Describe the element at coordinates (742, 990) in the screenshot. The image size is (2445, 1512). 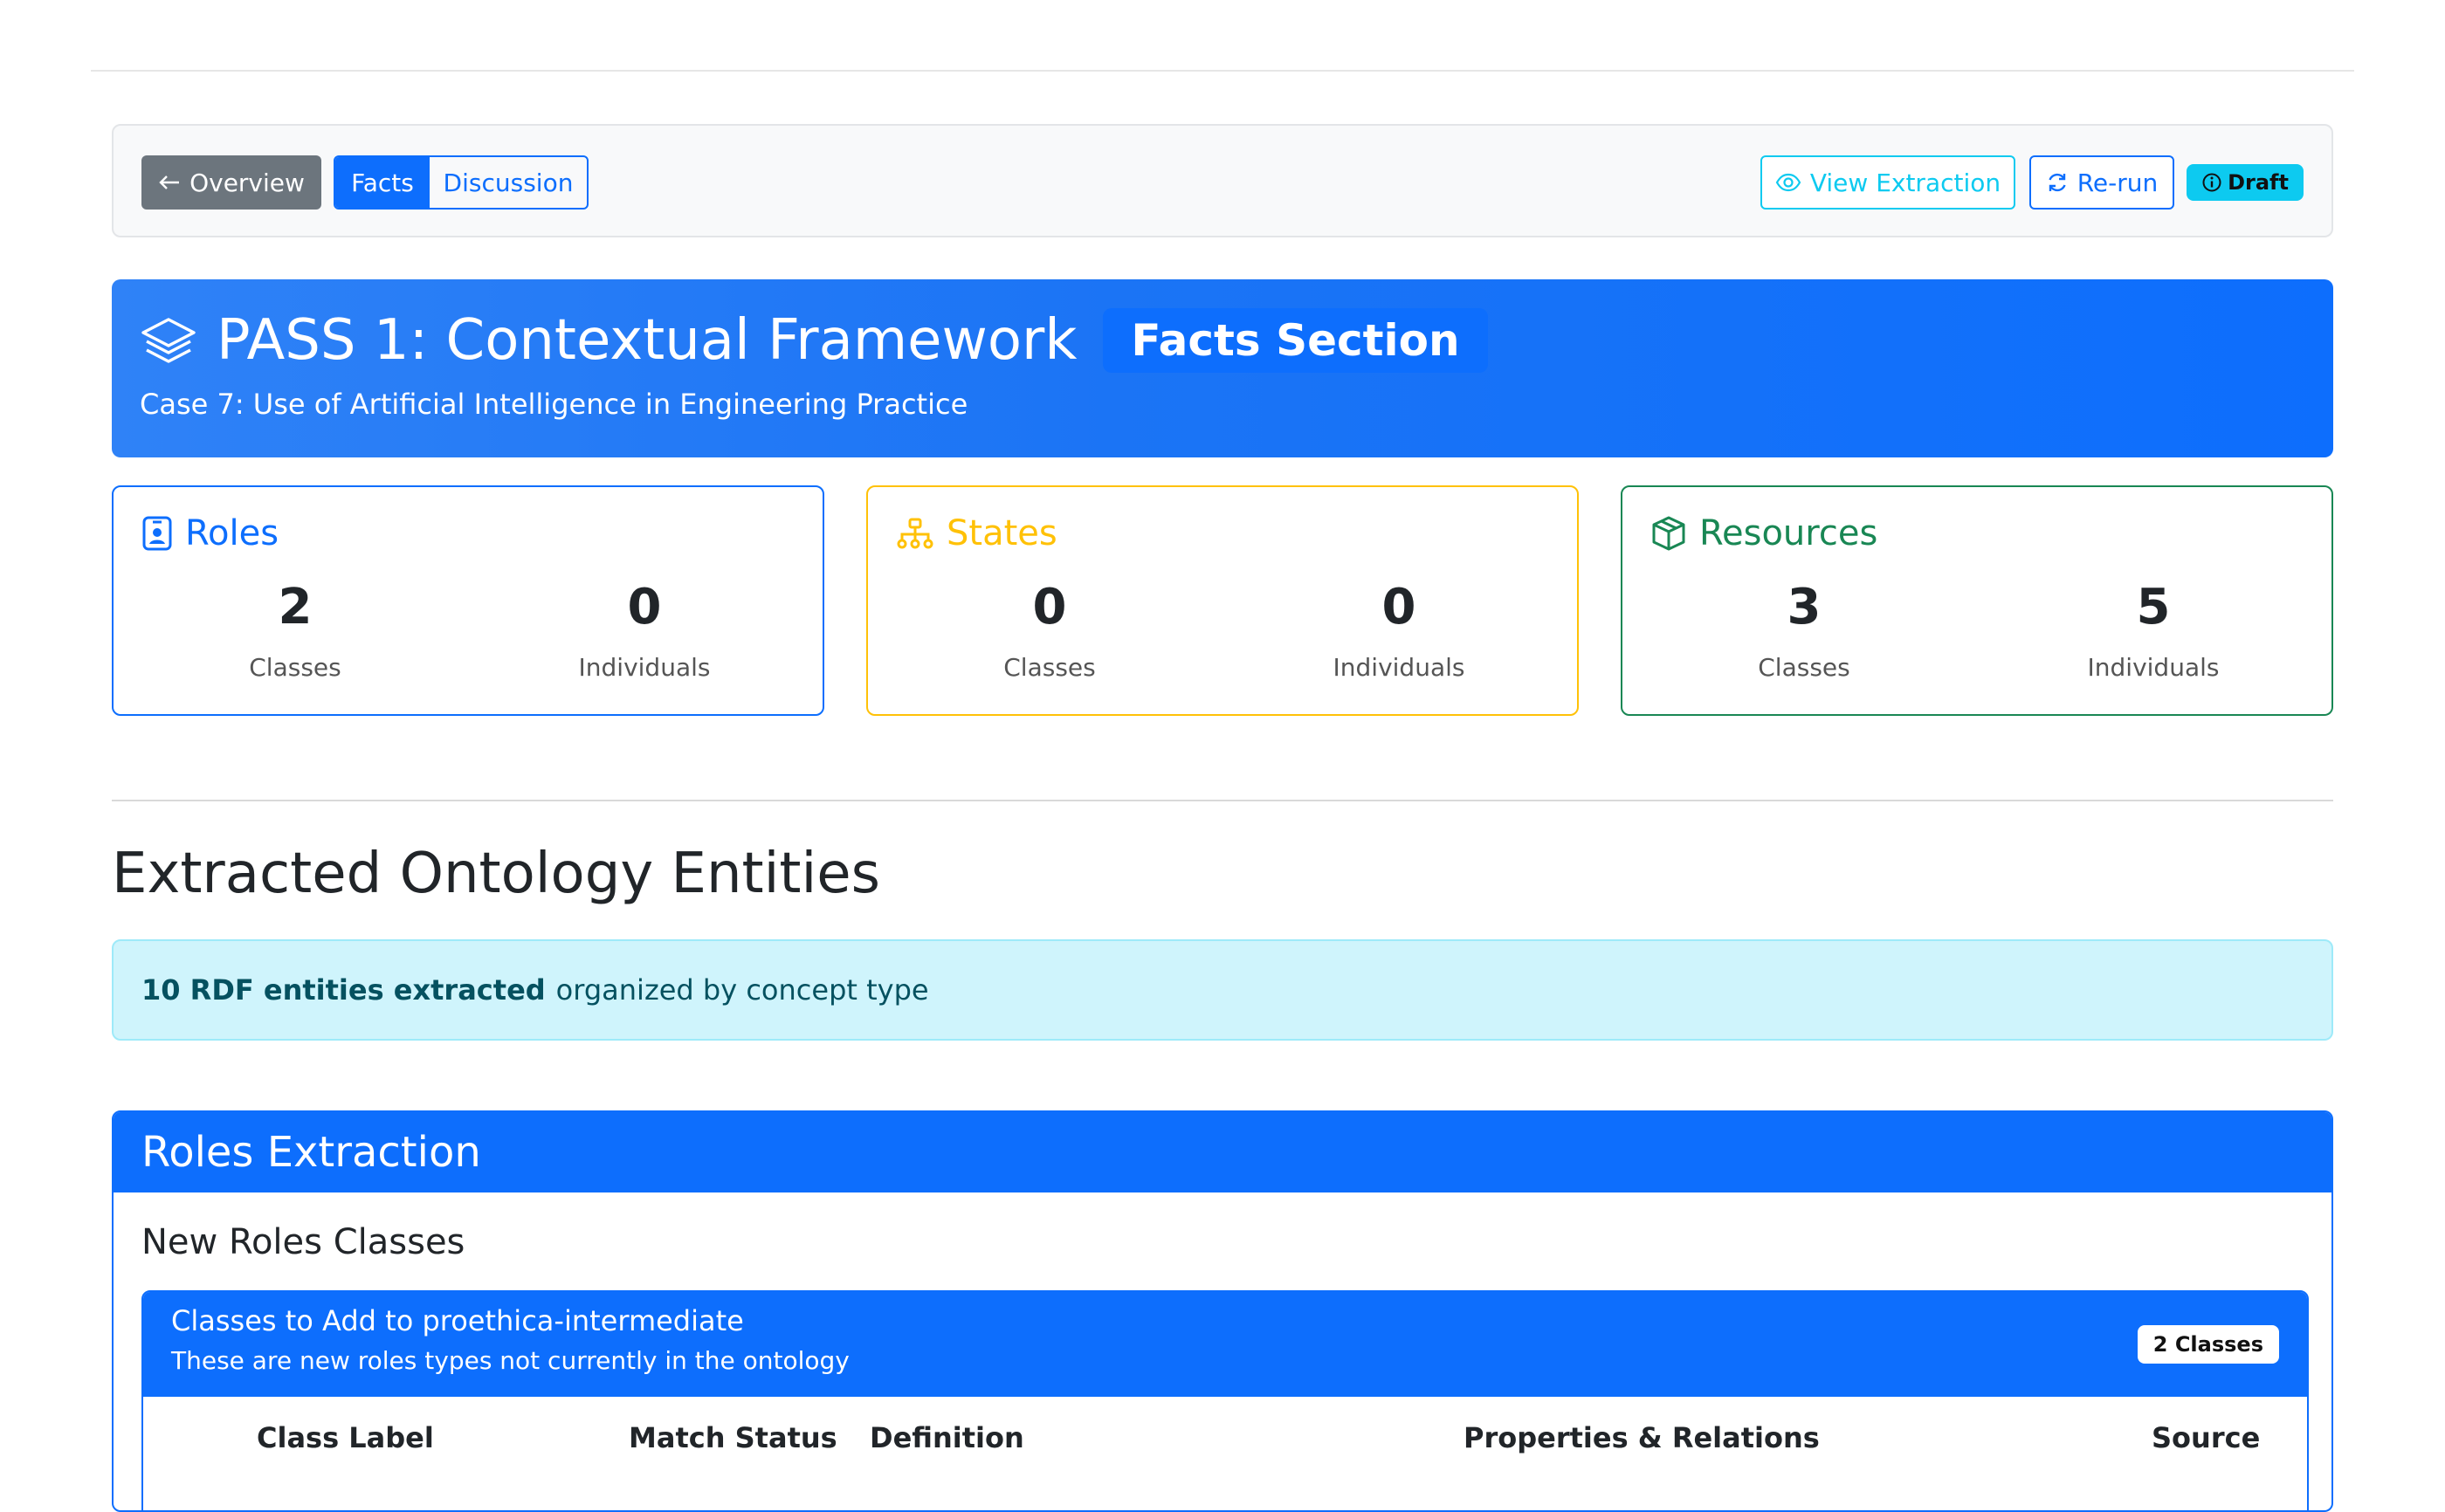
I see `entities-summary-text: organized by concept type` at that location.